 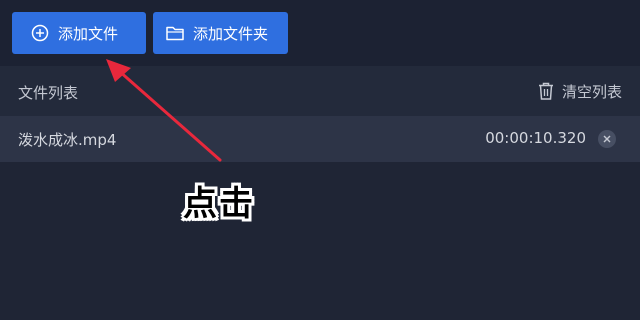 I want to click on file-name: 泼水成冰.mp4, so click(x=67, y=140).